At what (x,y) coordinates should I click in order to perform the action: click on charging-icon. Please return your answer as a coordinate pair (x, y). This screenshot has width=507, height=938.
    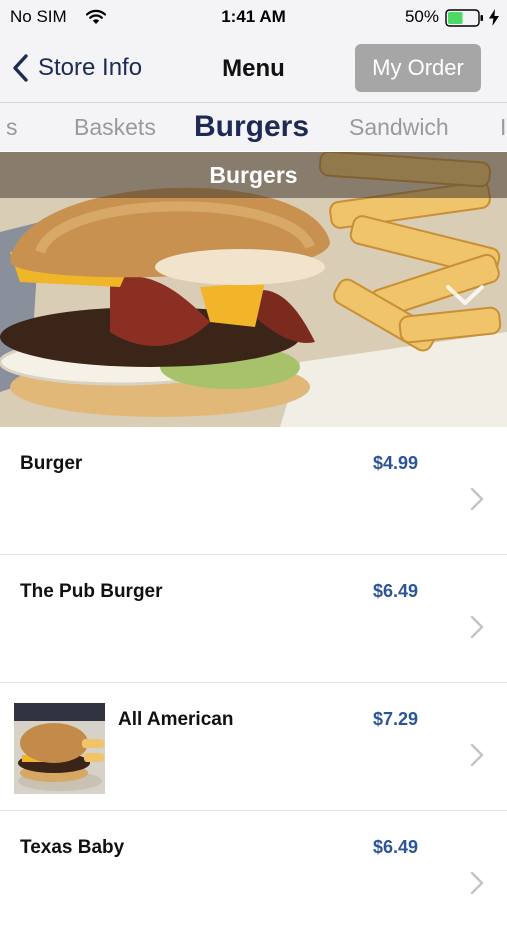
    Looking at the image, I should click on (494, 17).